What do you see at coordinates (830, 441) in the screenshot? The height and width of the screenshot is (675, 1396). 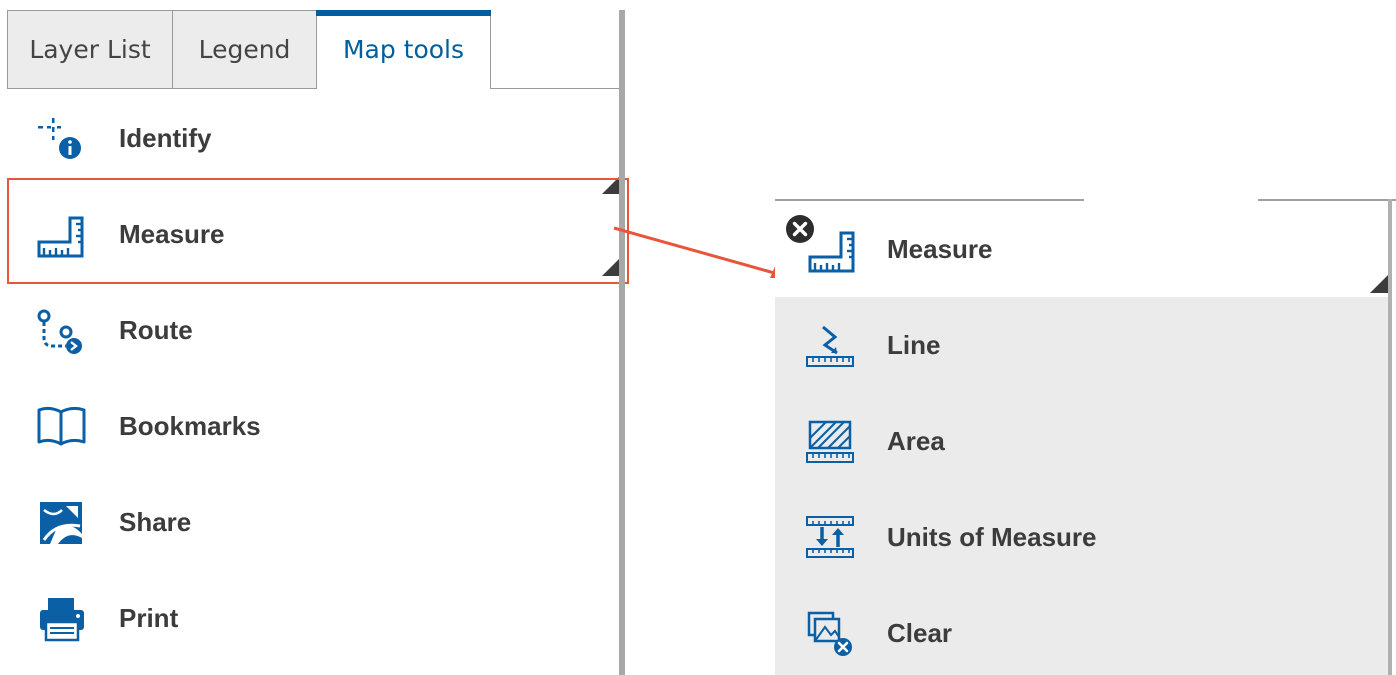 I see `measure-area-icon` at bounding box center [830, 441].